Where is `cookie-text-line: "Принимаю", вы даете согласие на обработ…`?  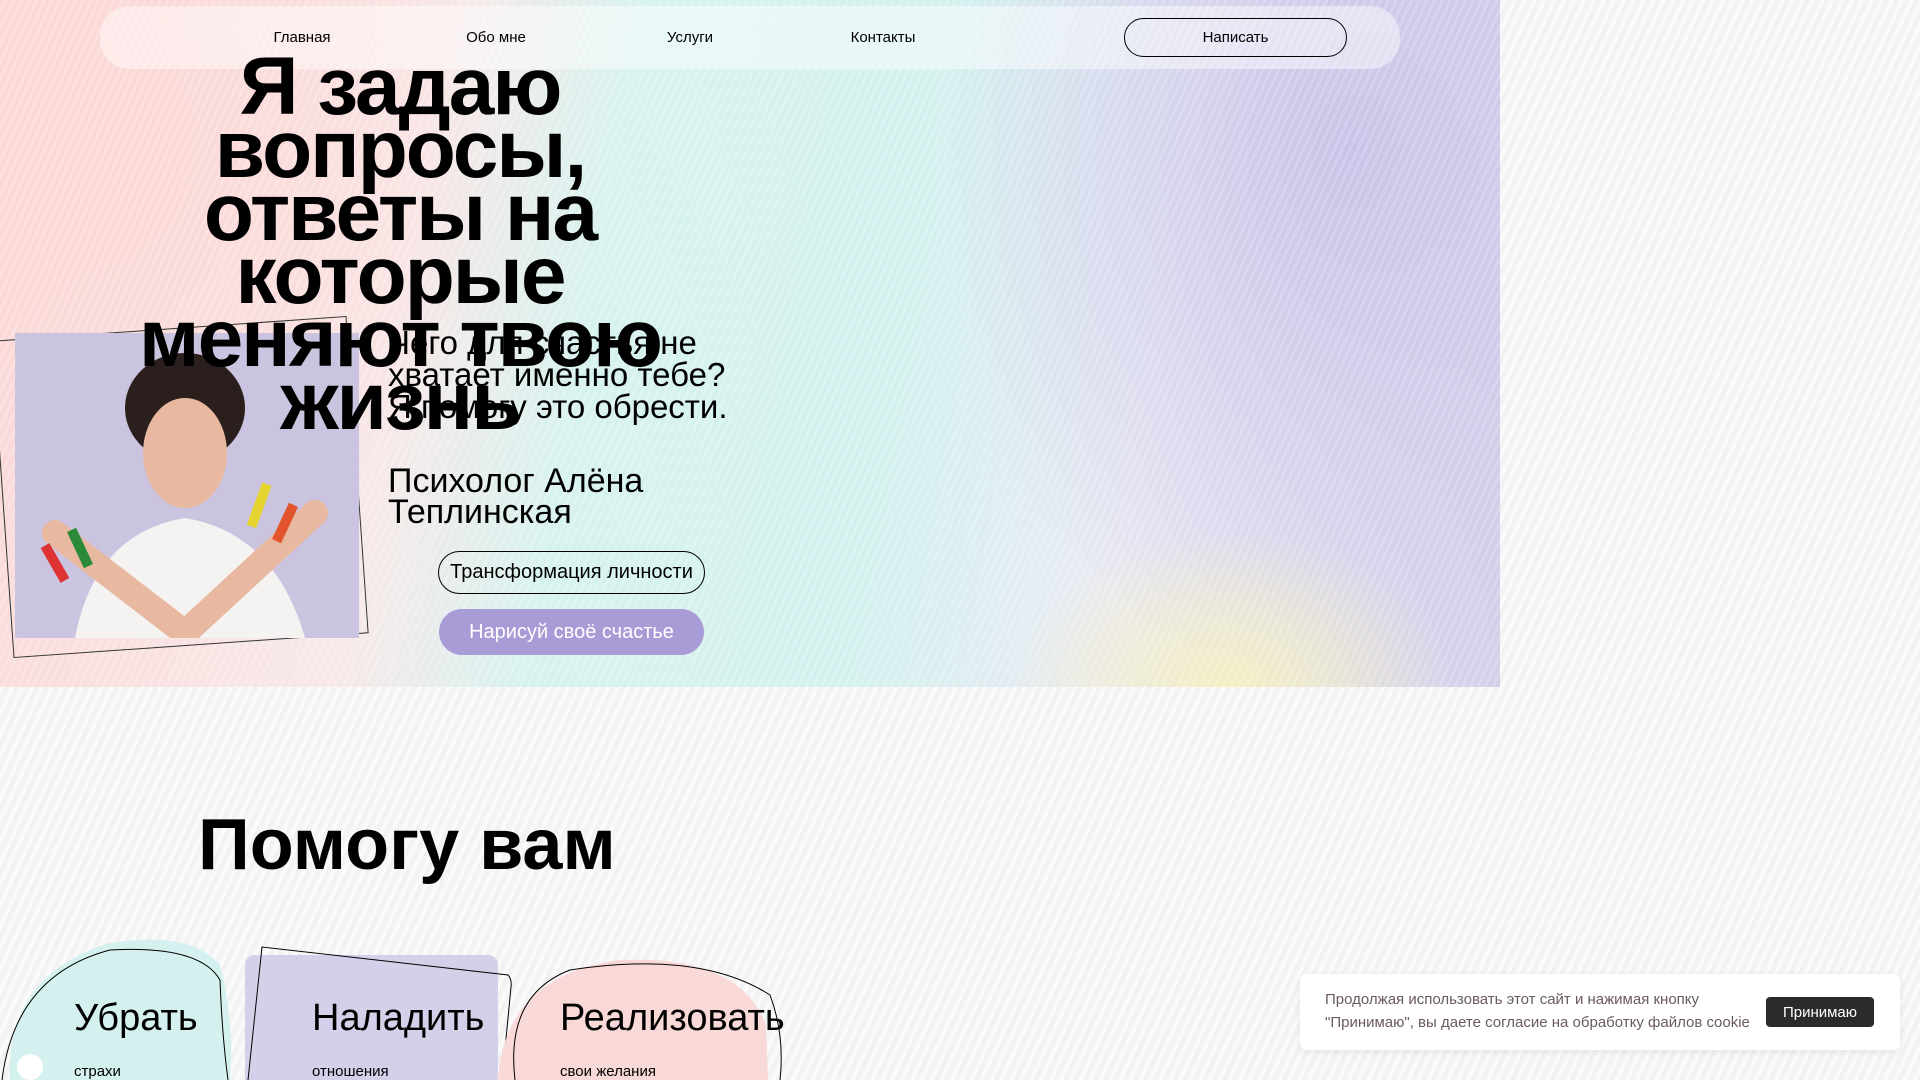
cookie-text-line: "Принимаю", вы даете согласие на обработ… is located at coordinates (1537, 1022).